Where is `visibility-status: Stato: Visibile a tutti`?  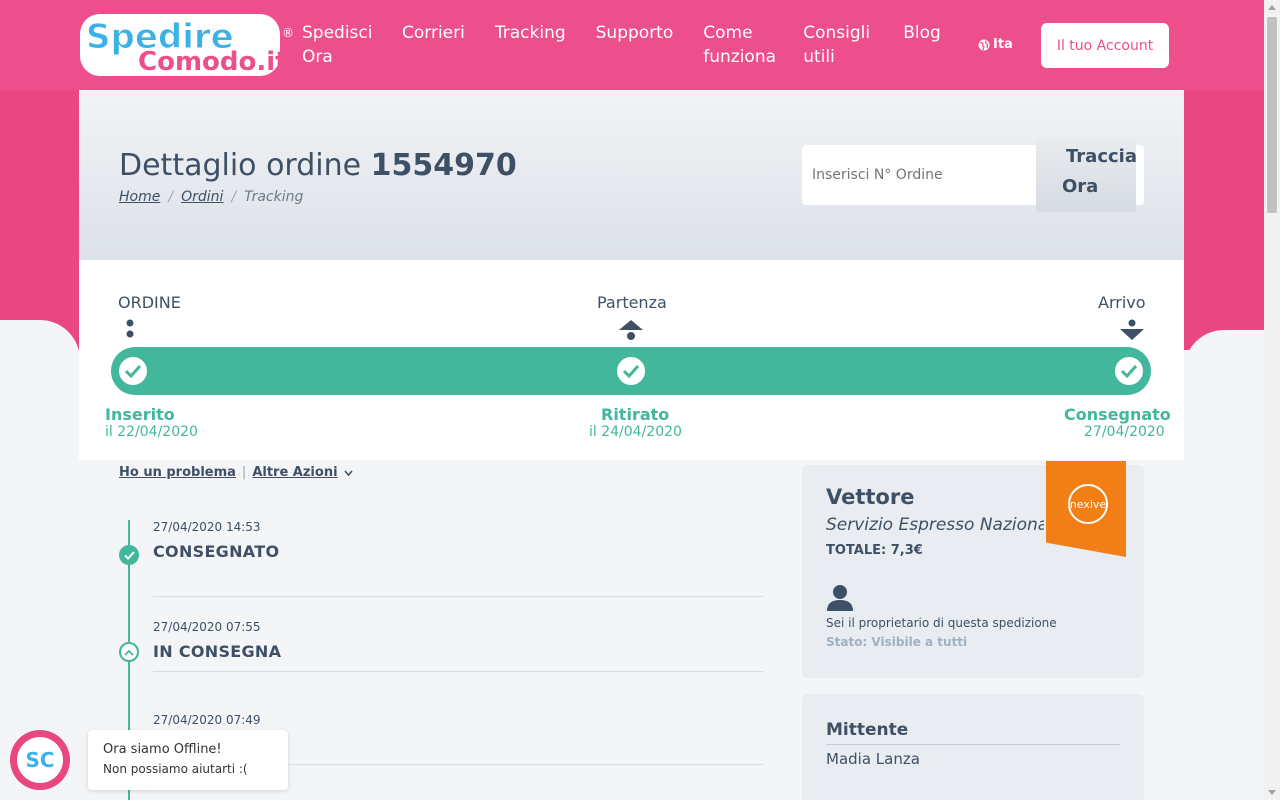
visibility-status: Stato: Visibile a tutti is located at coordinates (897, 642).